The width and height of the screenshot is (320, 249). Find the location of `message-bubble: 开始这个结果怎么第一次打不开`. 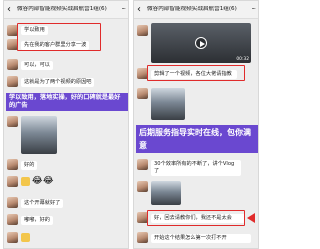

message-bubble: 开始这个结果怎么第一次打不开 is located at coordinates (201, 238).